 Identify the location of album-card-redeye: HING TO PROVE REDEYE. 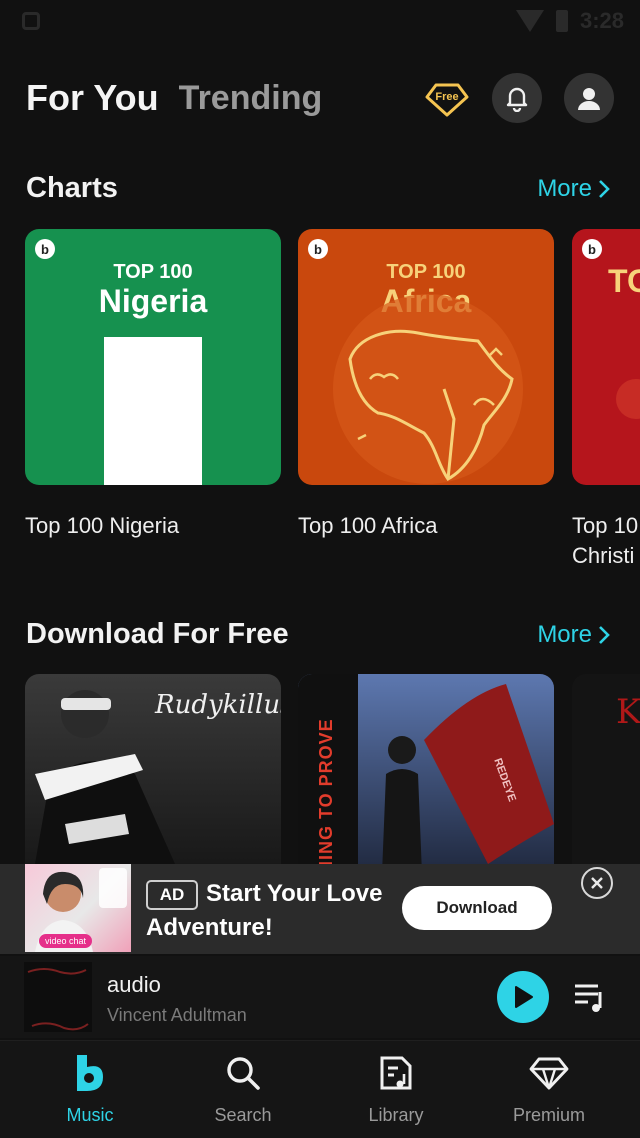
(426, 769).